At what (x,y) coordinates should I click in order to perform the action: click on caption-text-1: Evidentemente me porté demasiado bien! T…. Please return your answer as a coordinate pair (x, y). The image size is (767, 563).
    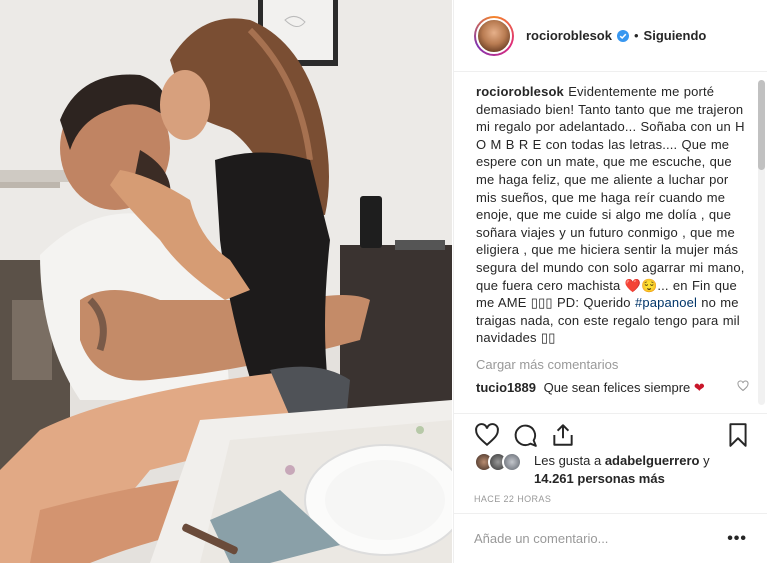
    Looking at the image, I should click on (610, 188).